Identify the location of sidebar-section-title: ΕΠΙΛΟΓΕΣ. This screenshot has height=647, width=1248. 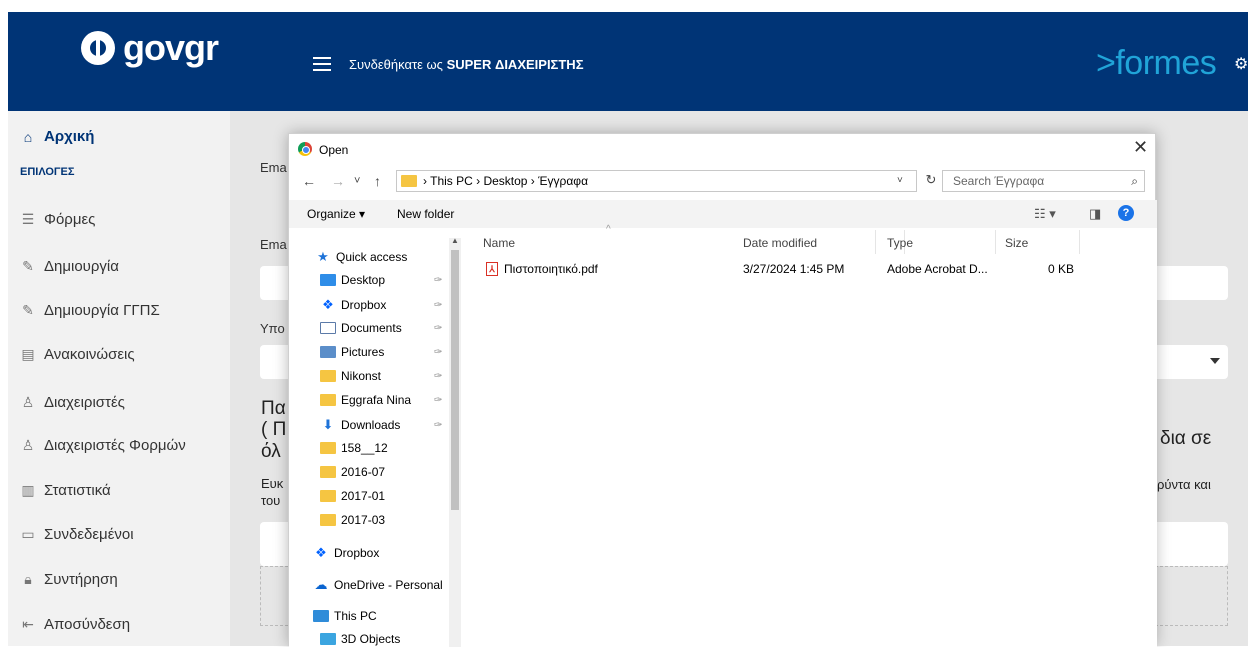
(47, 172).